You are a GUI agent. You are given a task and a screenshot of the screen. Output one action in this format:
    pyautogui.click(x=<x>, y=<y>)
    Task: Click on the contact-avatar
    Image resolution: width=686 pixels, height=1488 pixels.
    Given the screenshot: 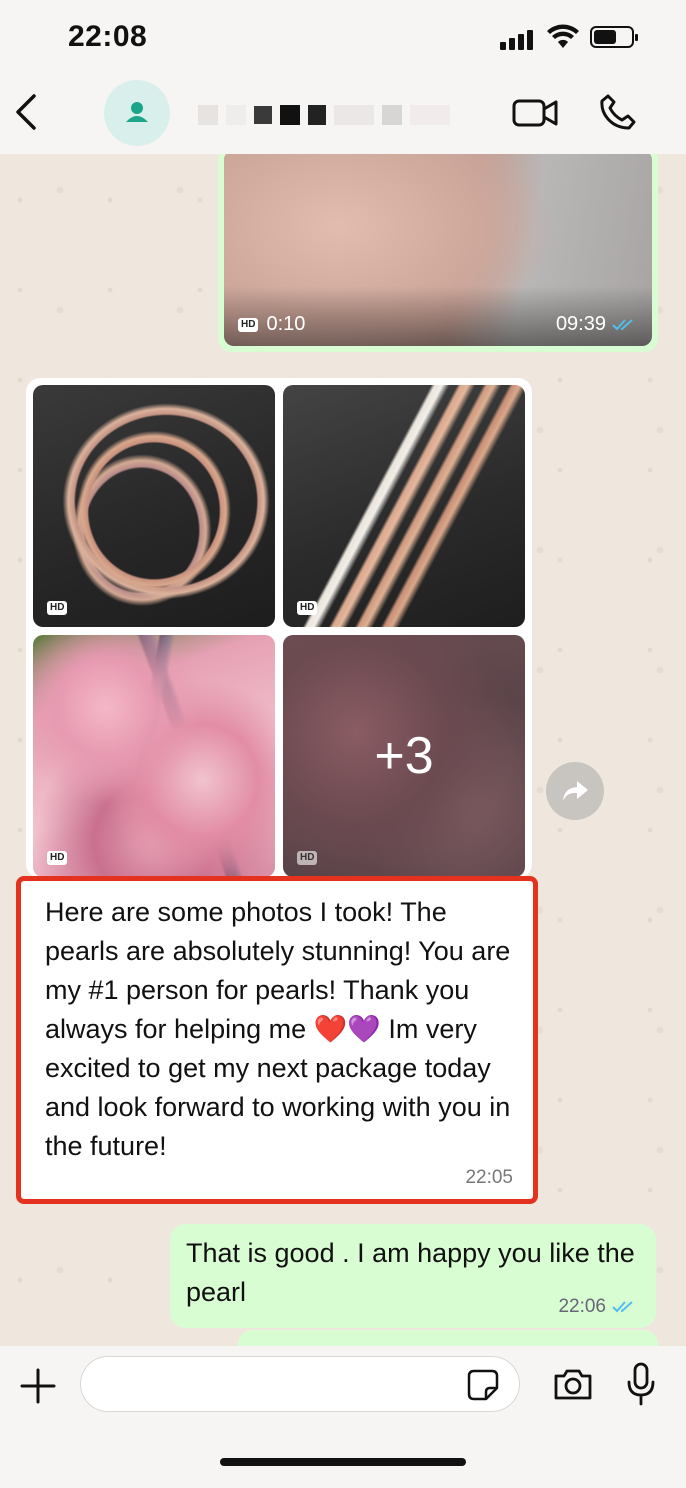 What is the action you would take?
    pyautogui.click(x=137, y=113)
    